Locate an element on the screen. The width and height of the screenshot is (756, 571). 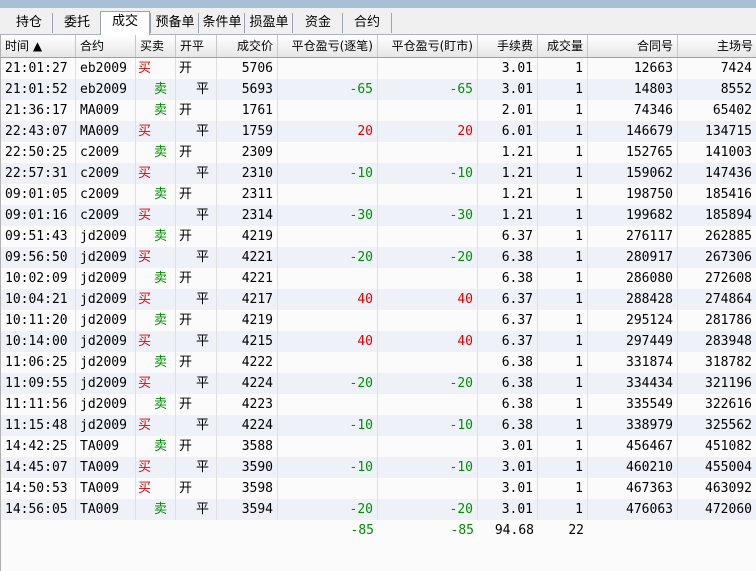
tab-positions: 持仓 is located at coordinates (29, 23).